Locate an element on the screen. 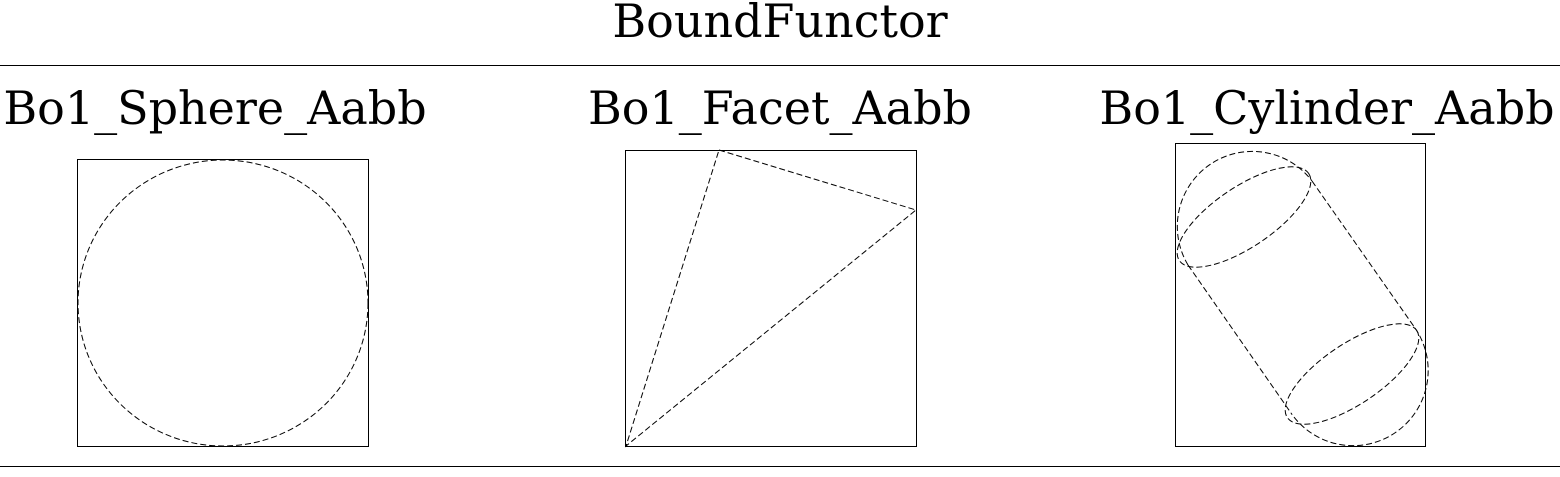 This screenshot has width=1560, height=477. sphere-aabb-panel is located at coordinates (223, 303).